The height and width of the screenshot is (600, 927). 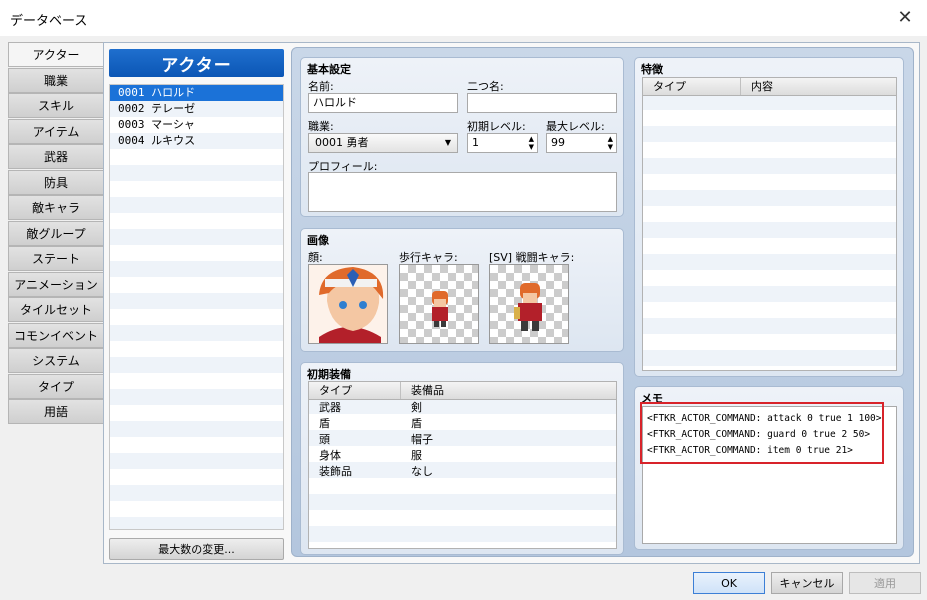 What do you see at coordinates (416, 407) in the screenshot?
I see `table-cell: 剣` at bounding box center [416, 407].